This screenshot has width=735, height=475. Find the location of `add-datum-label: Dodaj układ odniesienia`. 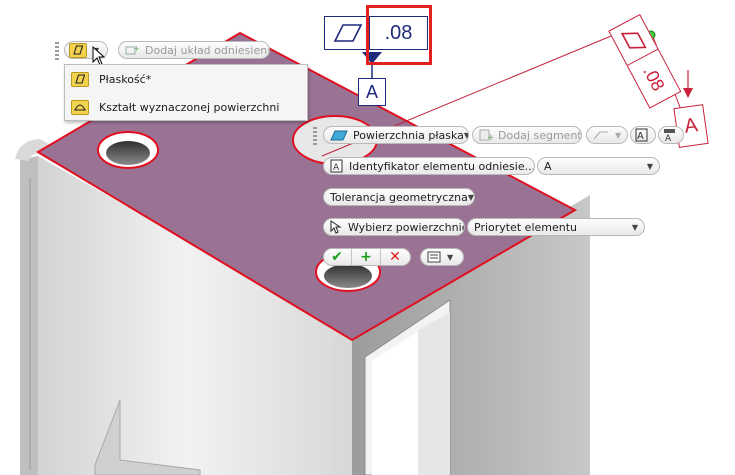

add-datum-label: Dodaj układ odniesienia is located at coordinates (207, 50).